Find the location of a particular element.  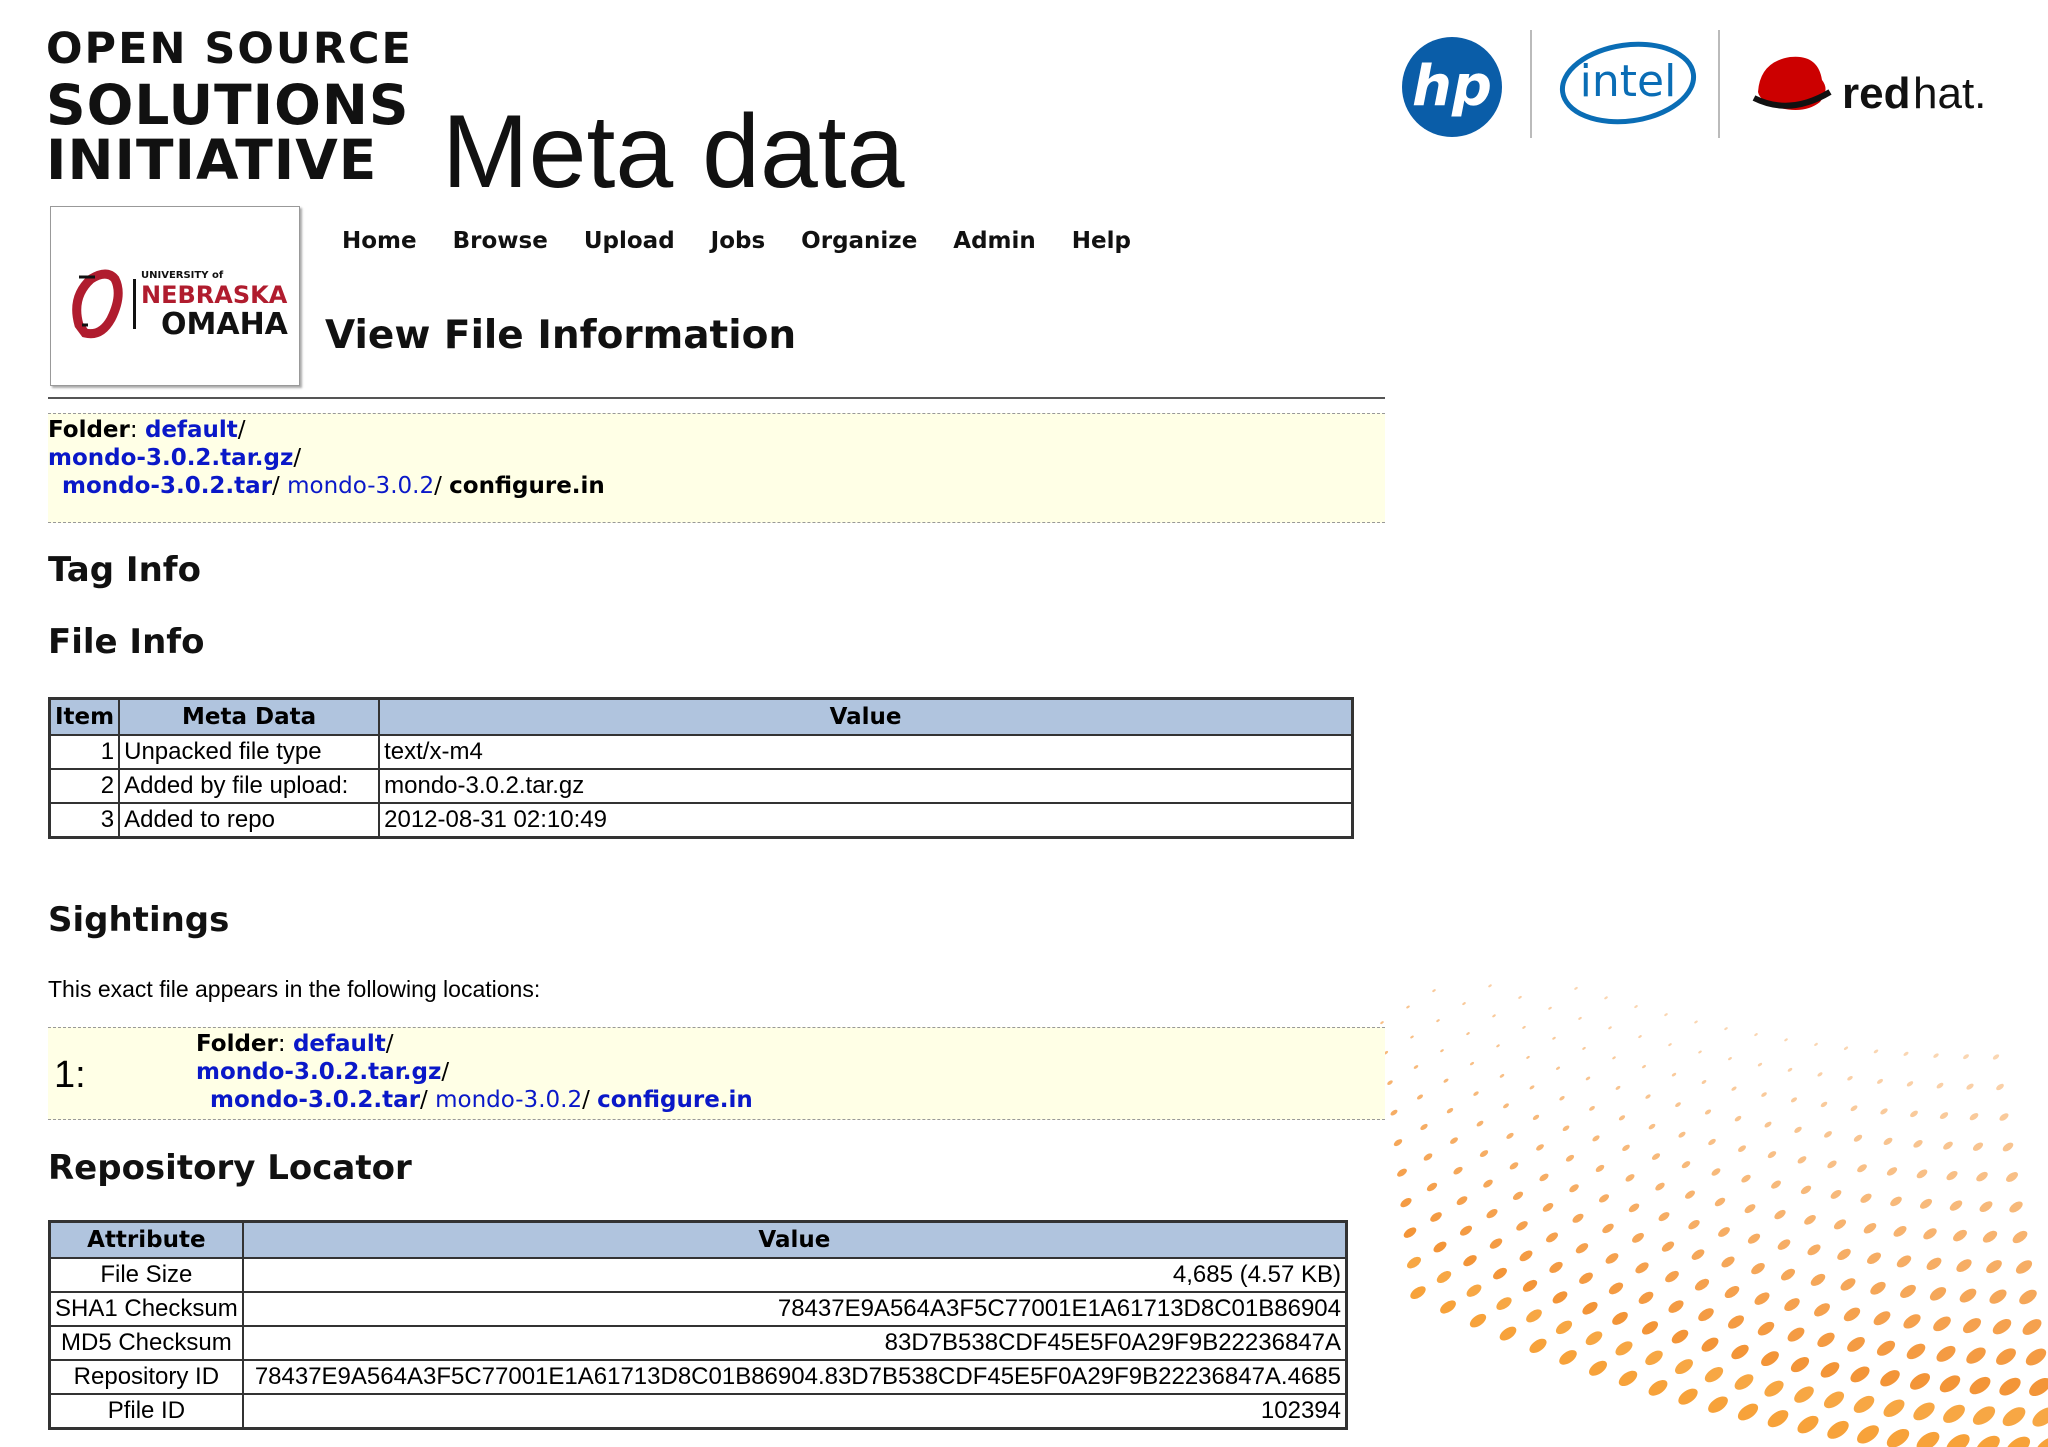

sighting-tar-link: mondo-3.0.2.tar is located at coordinates (315, 1100).